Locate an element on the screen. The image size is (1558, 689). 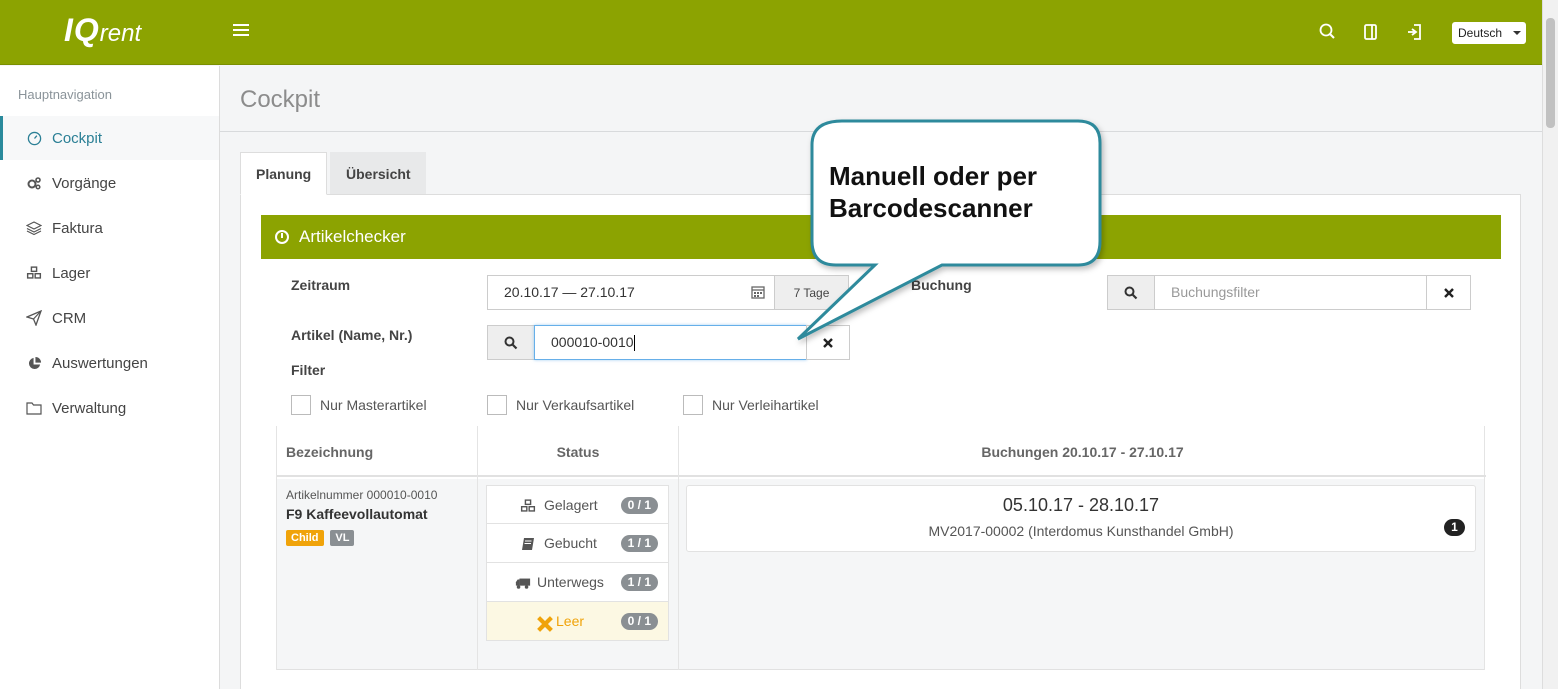
callout-bubble is located at coordinates (949, 230).